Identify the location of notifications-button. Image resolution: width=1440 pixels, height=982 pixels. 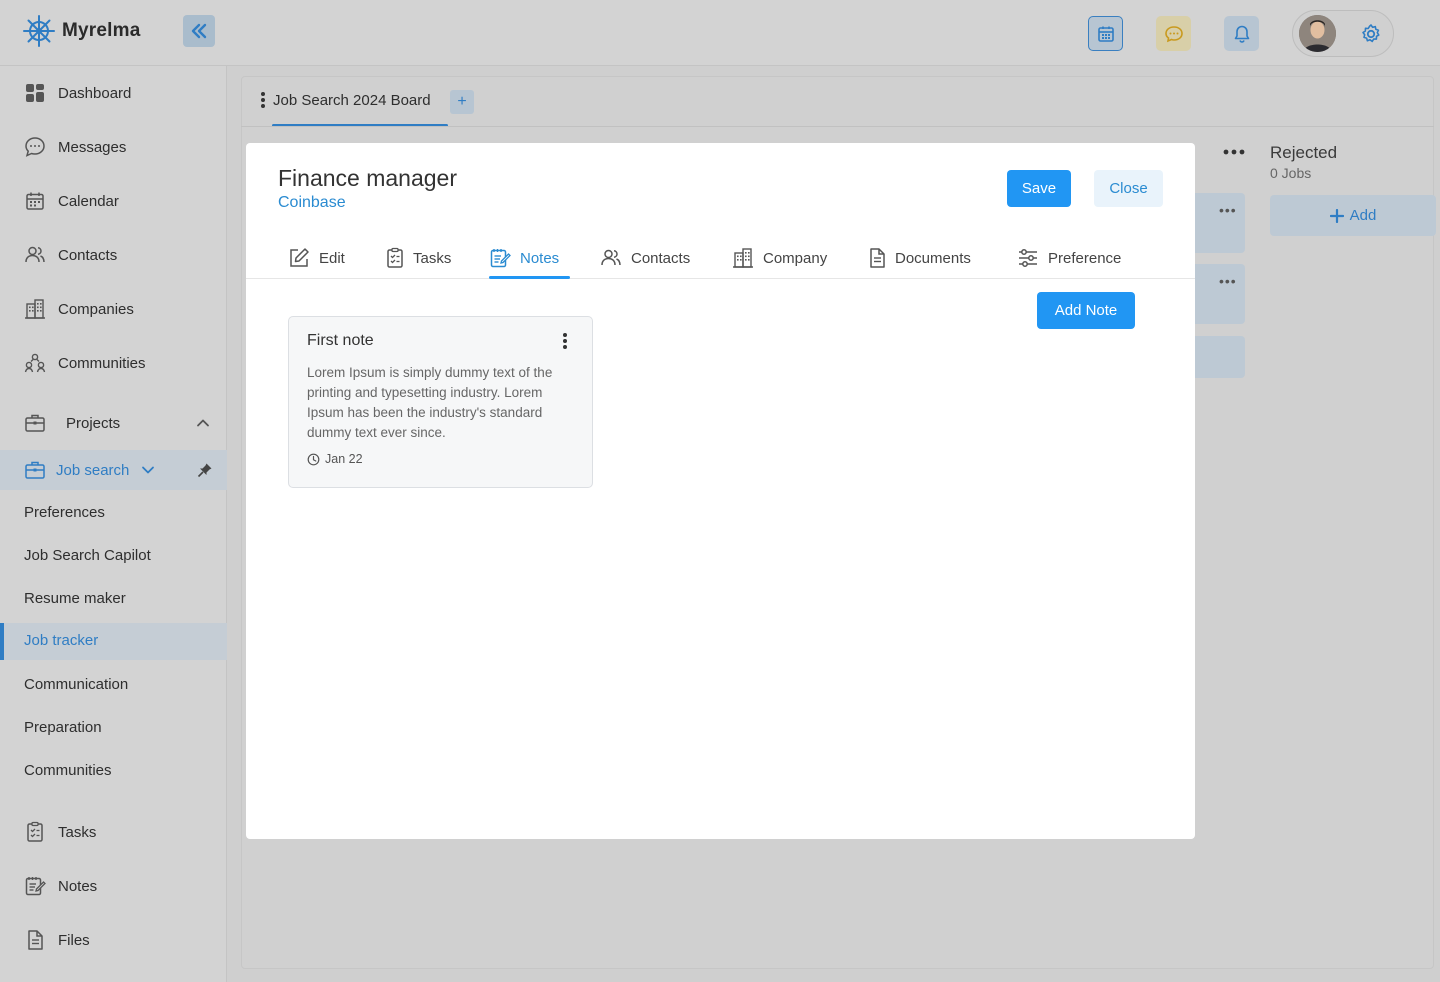
(1241, 33).